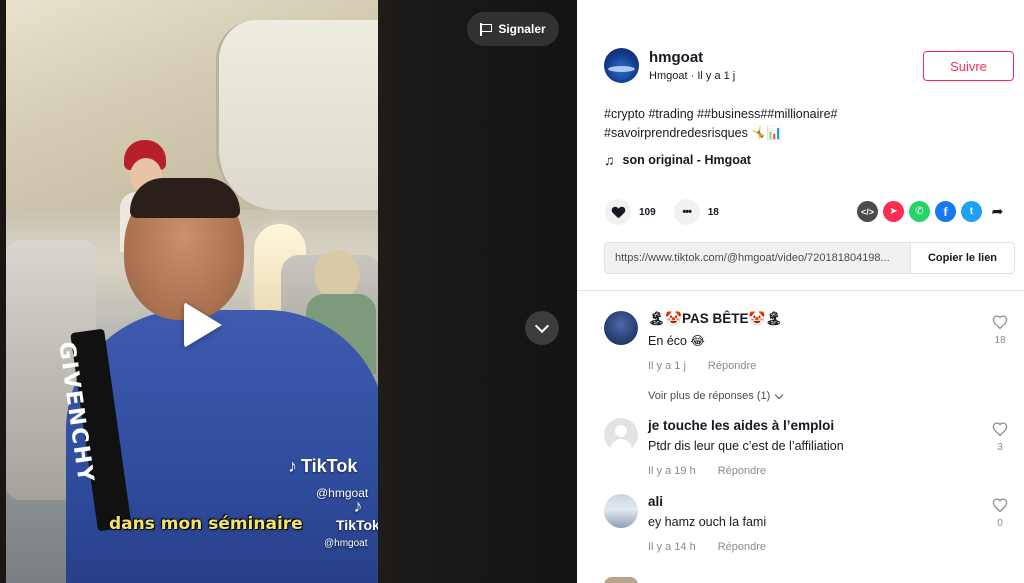  I want to click on comment-meta: Il y a 1 j Répondre, so click(808, 366).